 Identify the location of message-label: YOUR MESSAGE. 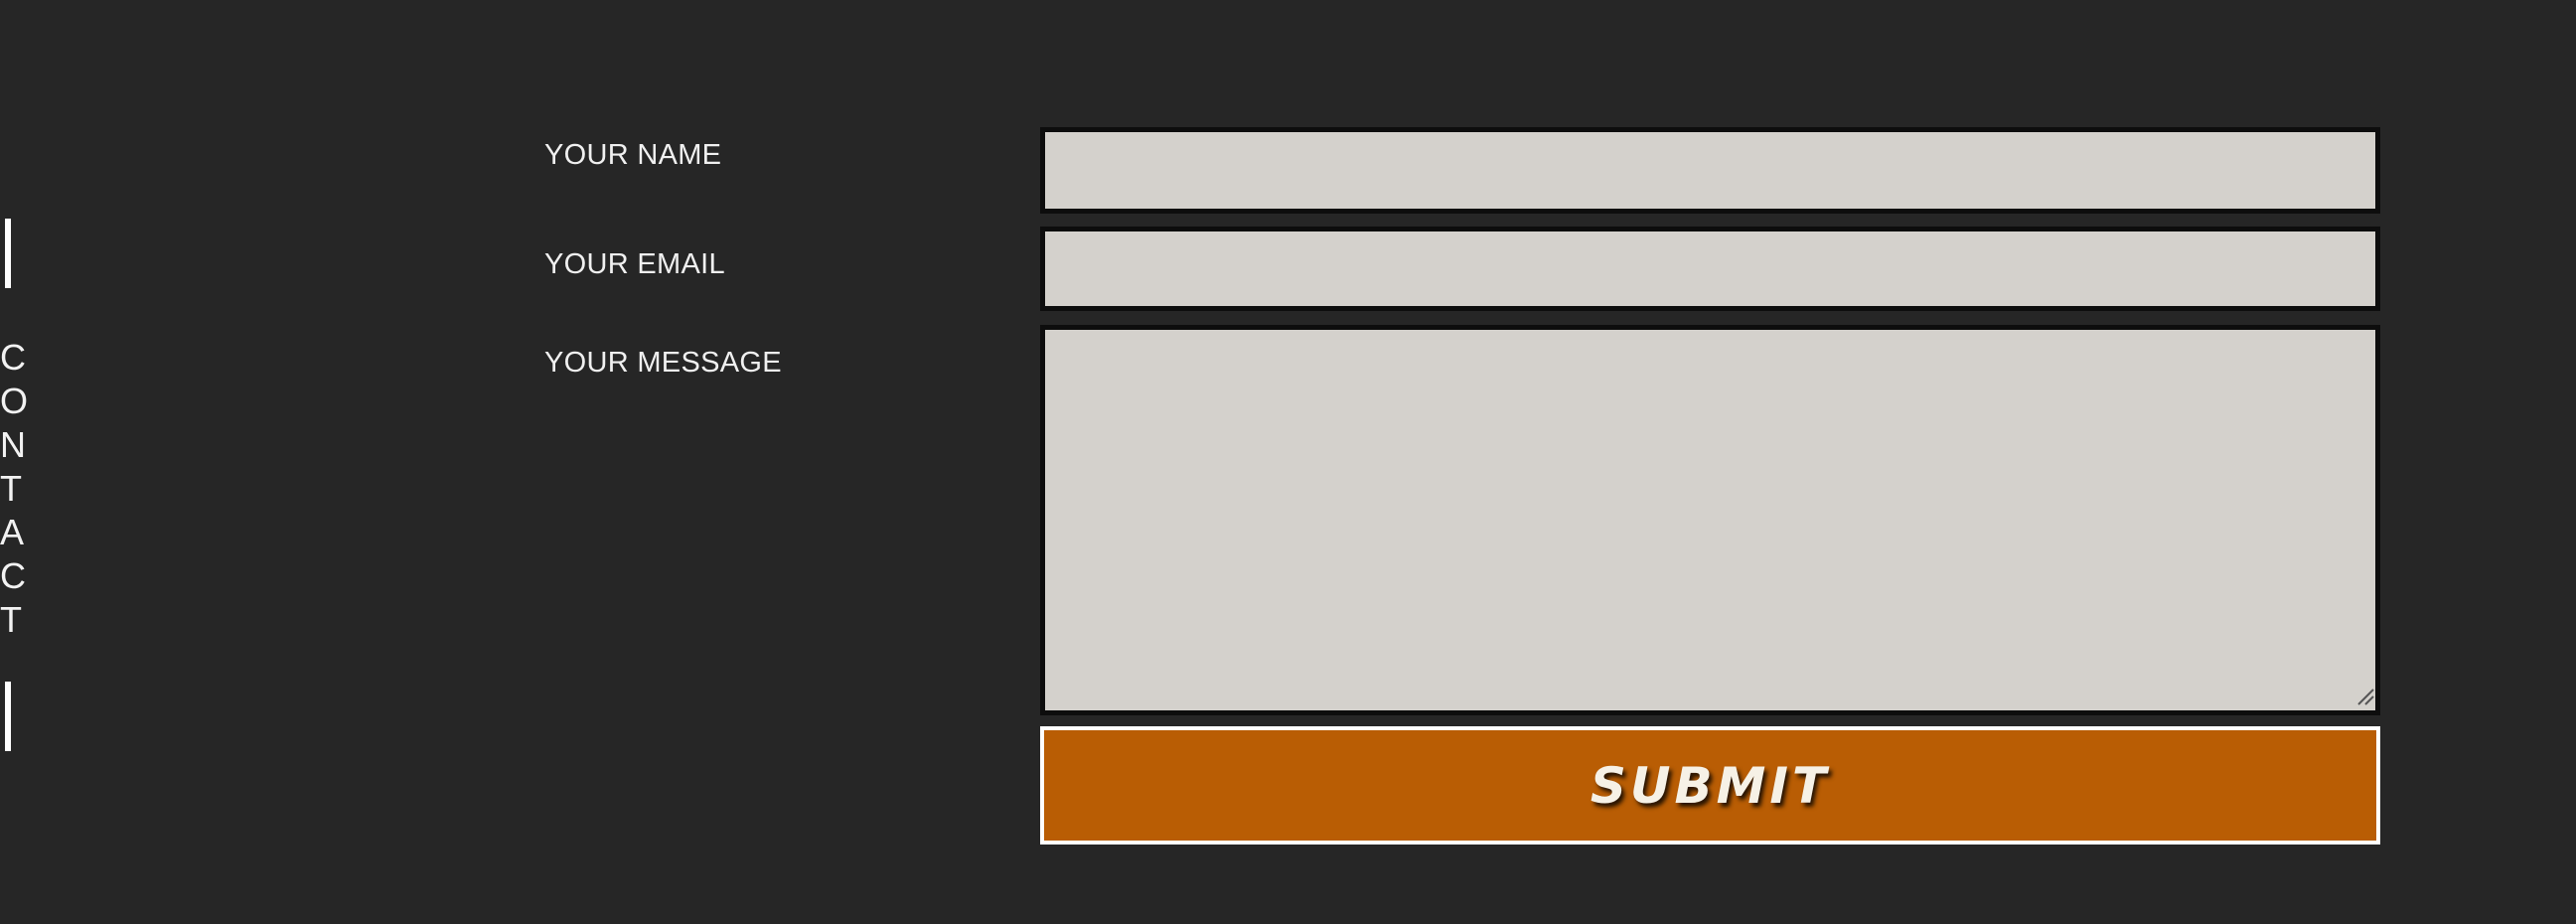
(663, 363).